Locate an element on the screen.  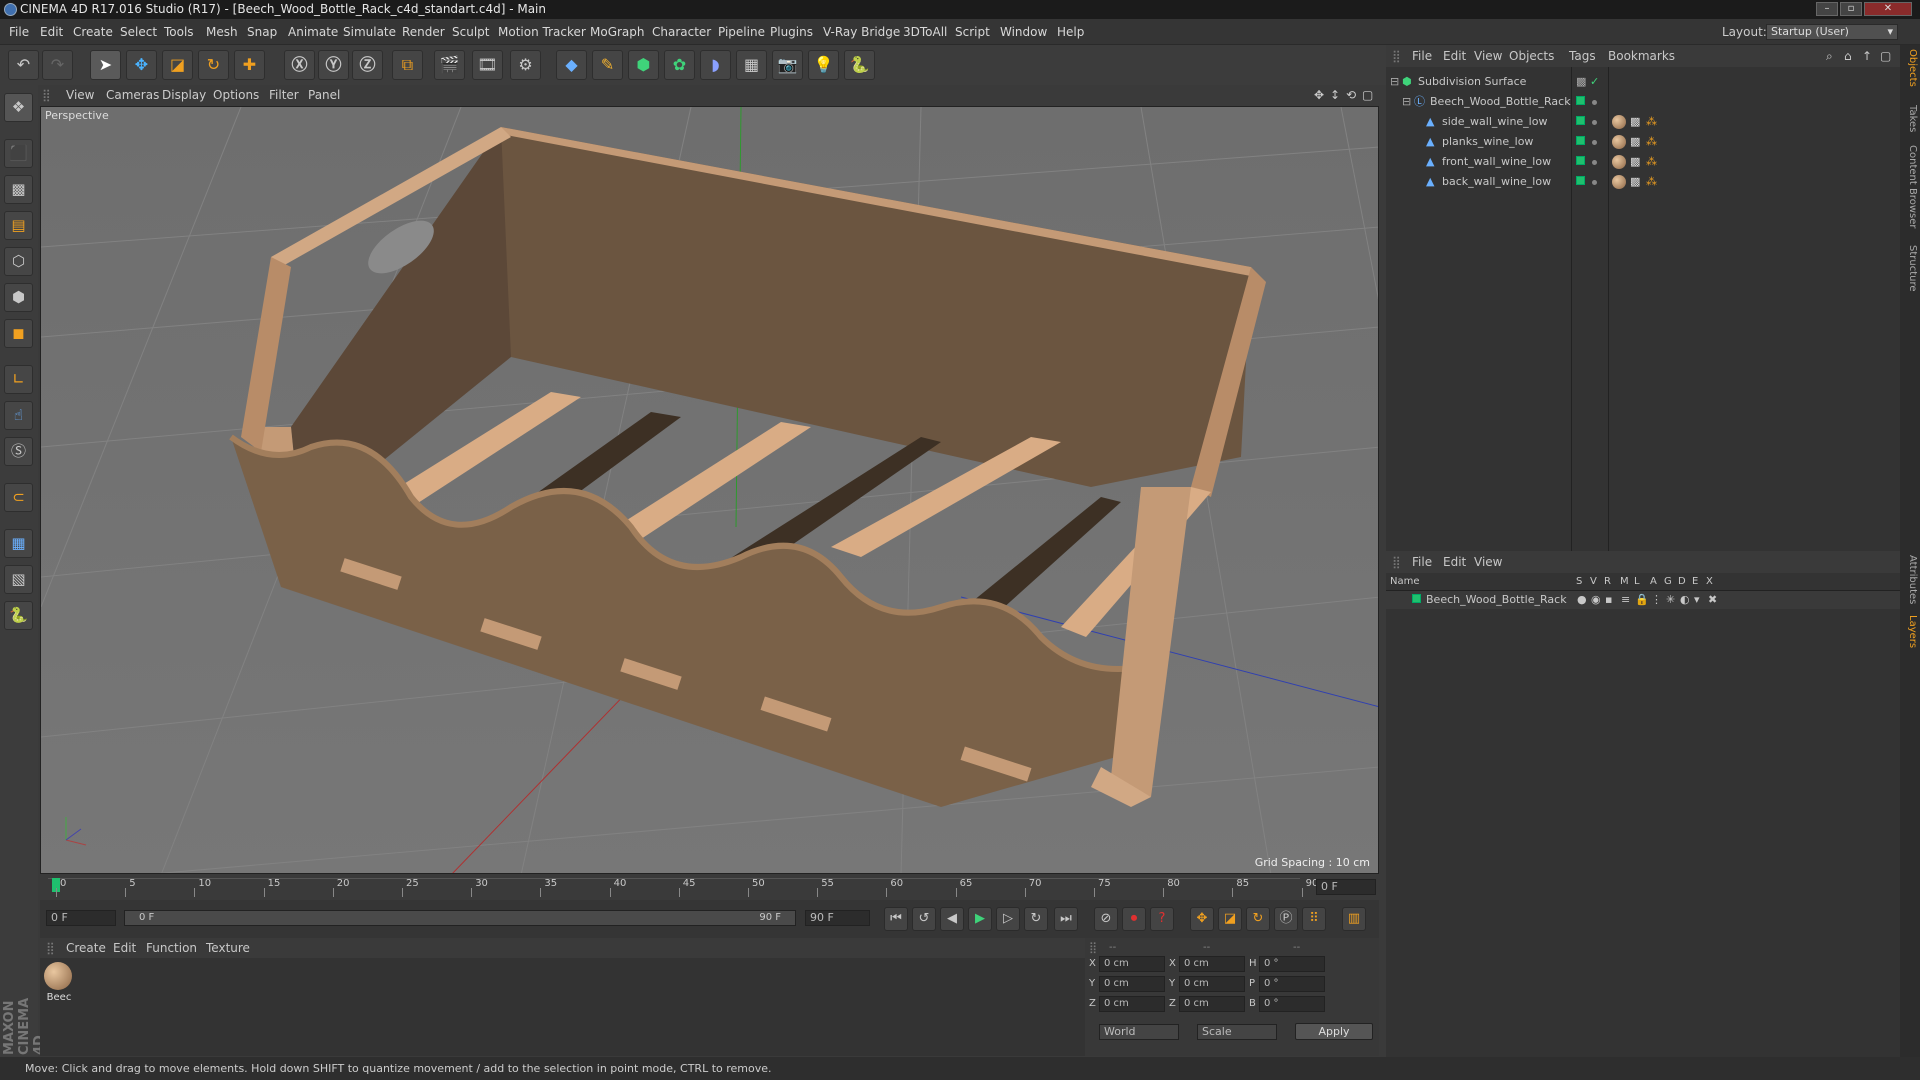
menu-3dtoall: 3DToAll is located at coordinates (925, 32).